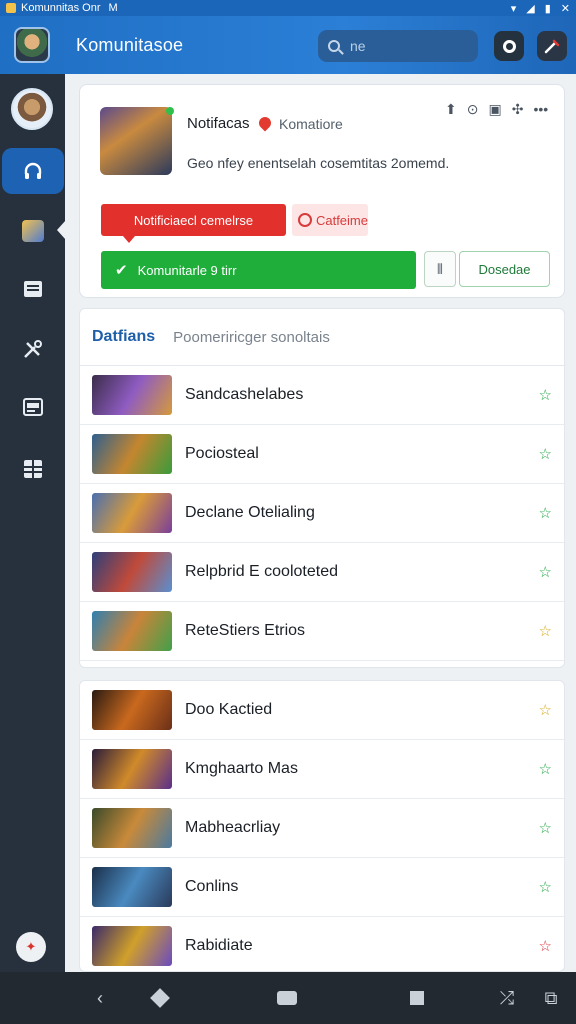 The height and width of the screenshot is (1024, 576). I want to click on edit-icon, so click(552, 46).